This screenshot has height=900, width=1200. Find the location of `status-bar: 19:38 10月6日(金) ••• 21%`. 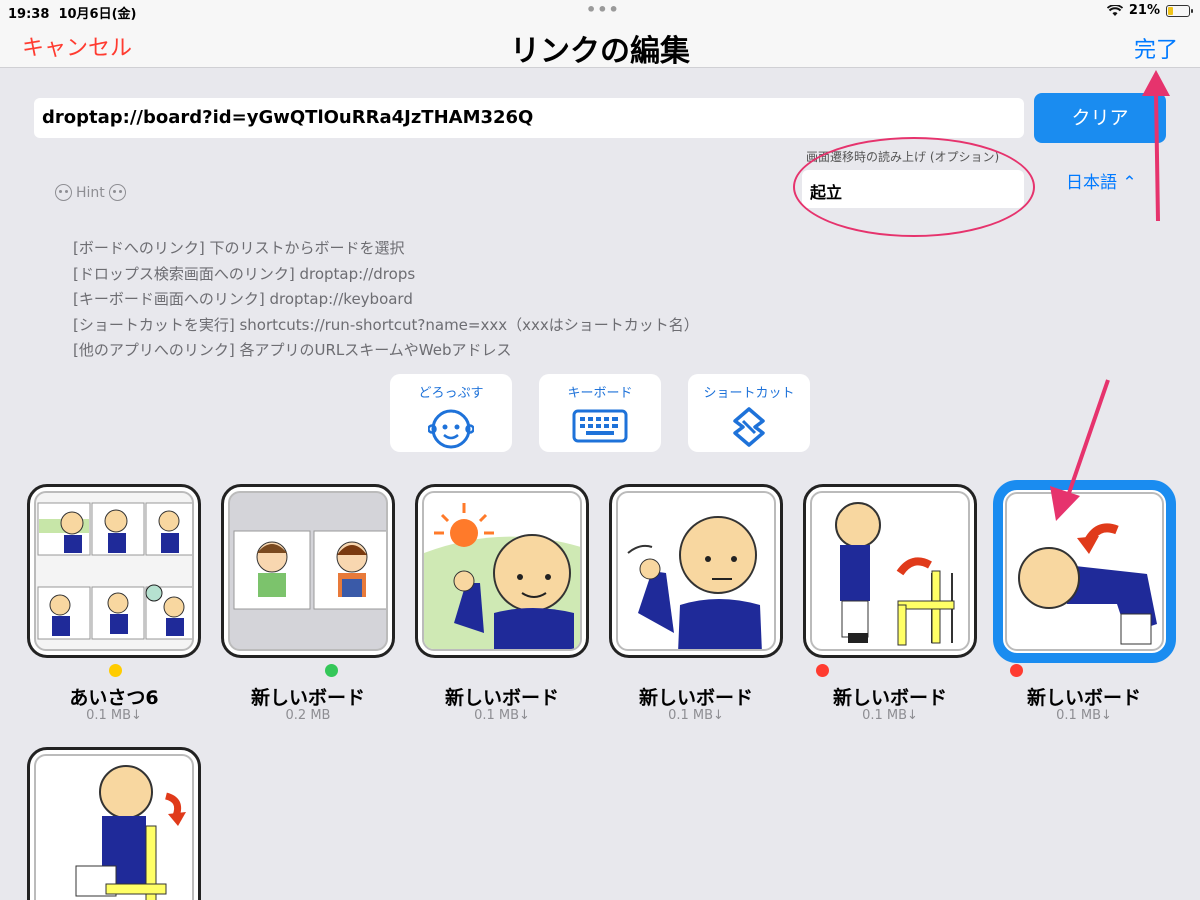

status-bar: 19:38 10月6日(金) ••• 21% is located at coordinates (600, 12).